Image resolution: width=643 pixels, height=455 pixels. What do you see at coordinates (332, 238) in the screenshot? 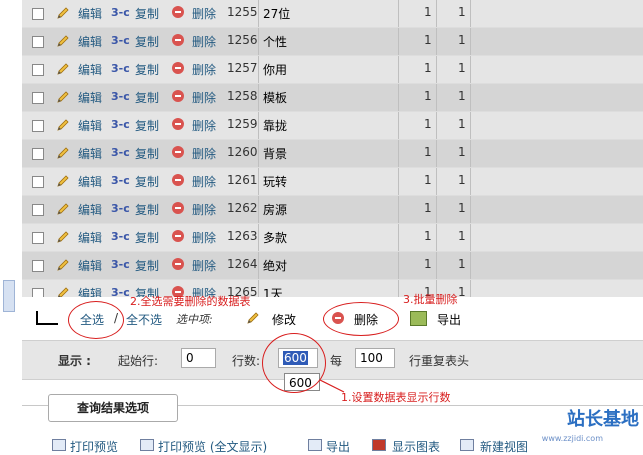
I see `table-row: 编辑 3-c 复制 删除 1263 多款 1 1` at bounding box center [332, 238].